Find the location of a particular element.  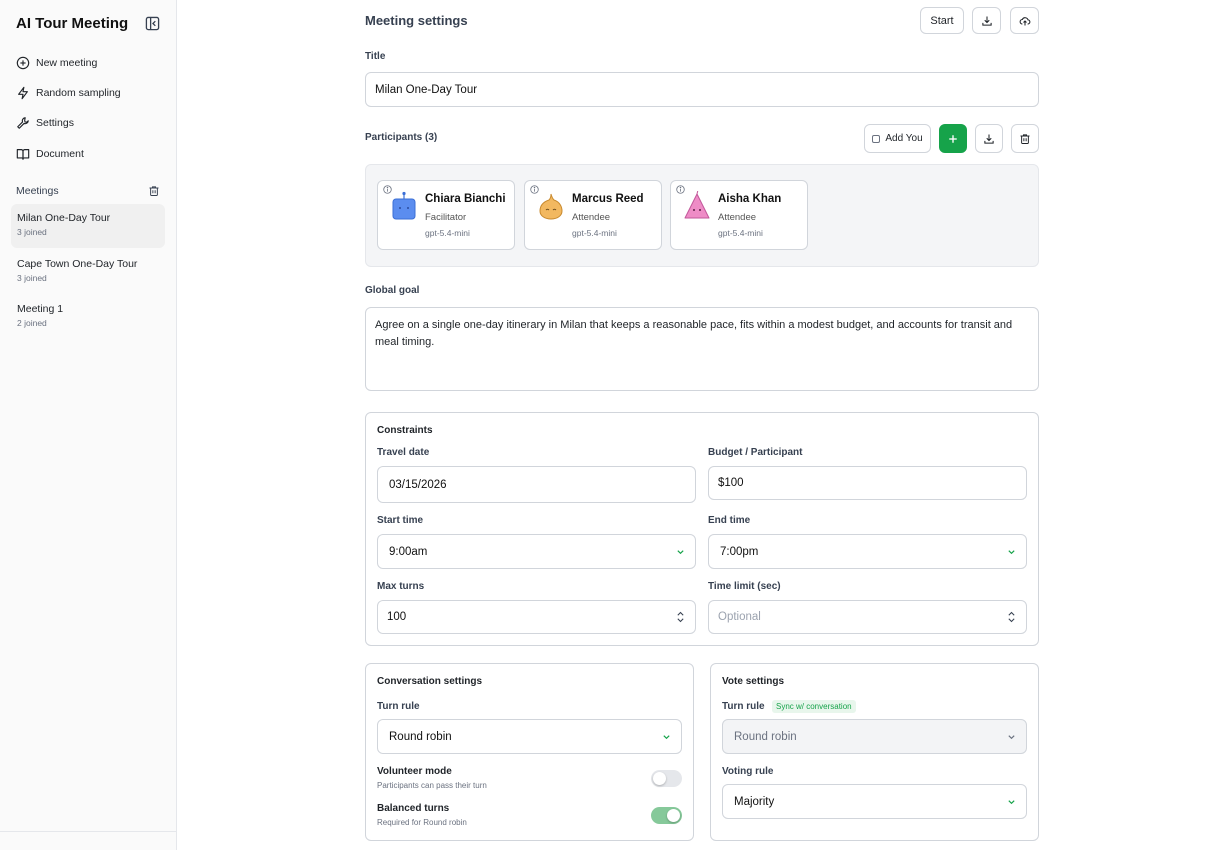

balanced-turns-description: Required for Round robin is located at coordinates (422, 822).